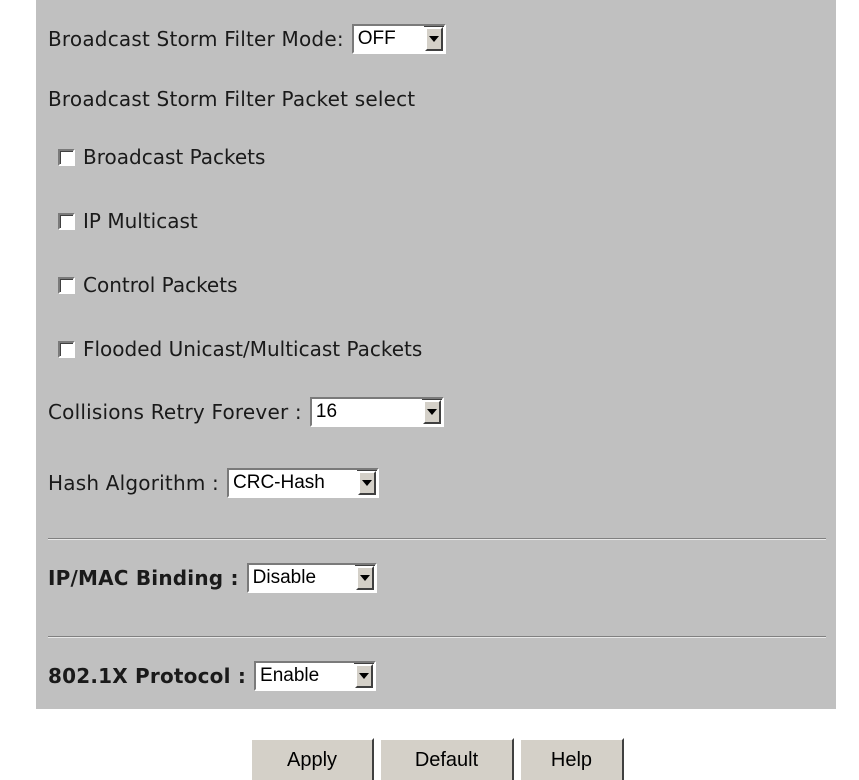 The image size is (859, 780). I want to click on ipmac-select: Disable, so click(311, 578).